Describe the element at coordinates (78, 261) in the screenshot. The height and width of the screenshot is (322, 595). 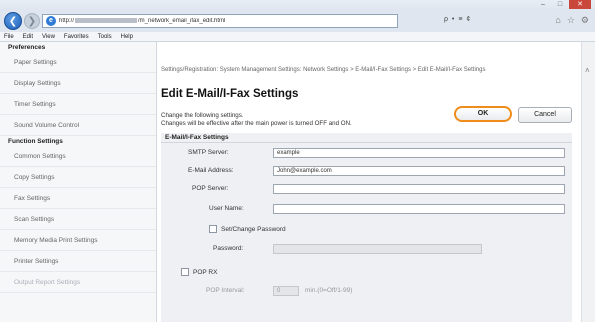
I see `sidebar-item-printer-settings: Printer Settings` at that location.